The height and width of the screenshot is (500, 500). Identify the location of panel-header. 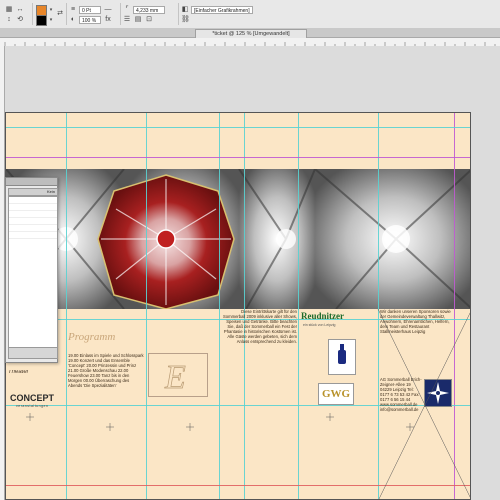
(31, 182).